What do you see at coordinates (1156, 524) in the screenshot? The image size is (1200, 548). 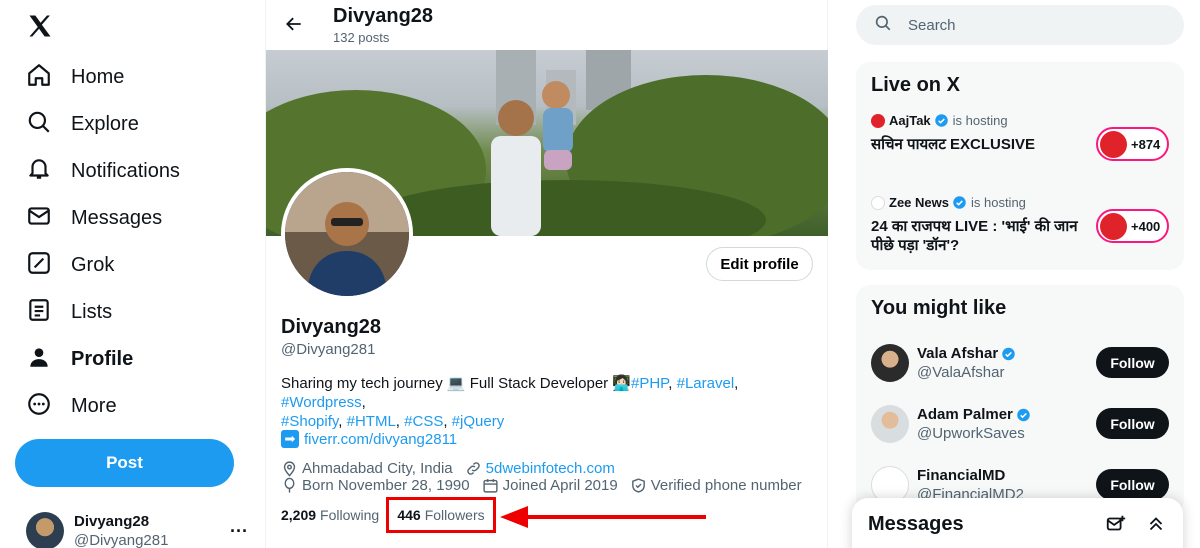 I see `collapse-up-icon` at bounding box center [1156, 524].